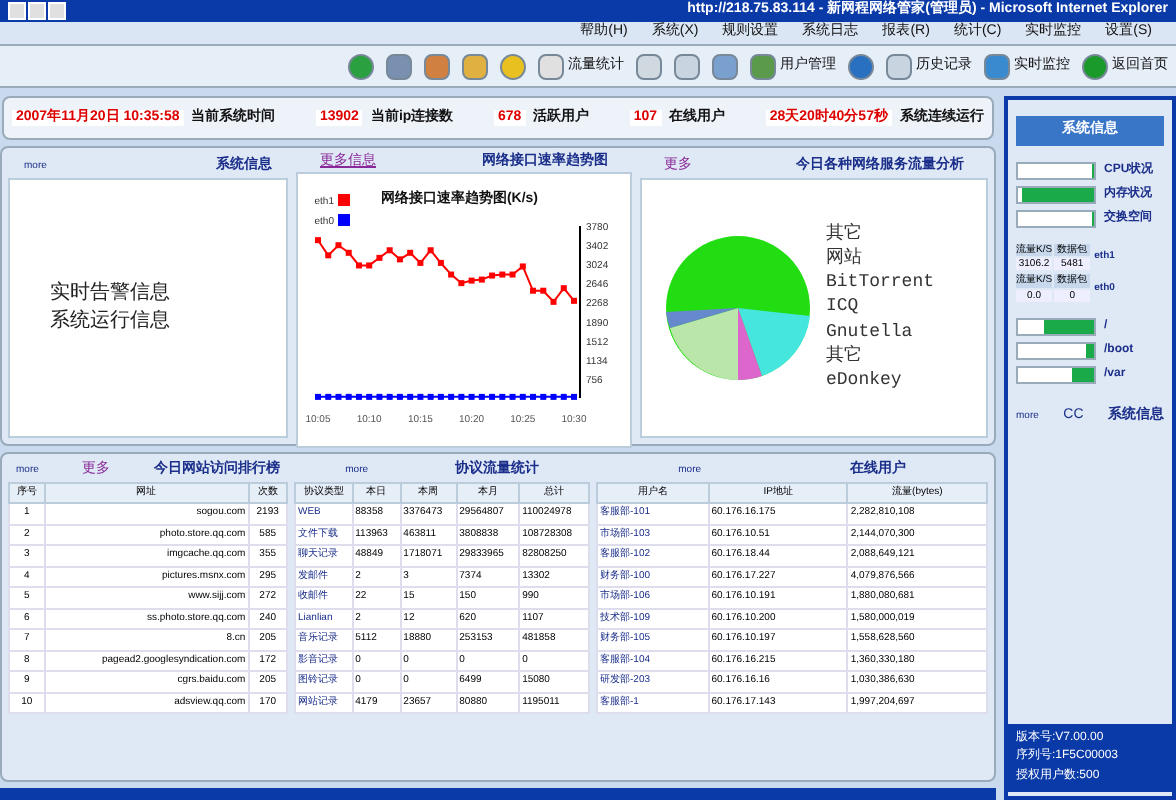 The image size is (1176, 800). Describe the element at coordinates (870, 332) in the screenshot. I see `legend-label: Gnutella` at that location.